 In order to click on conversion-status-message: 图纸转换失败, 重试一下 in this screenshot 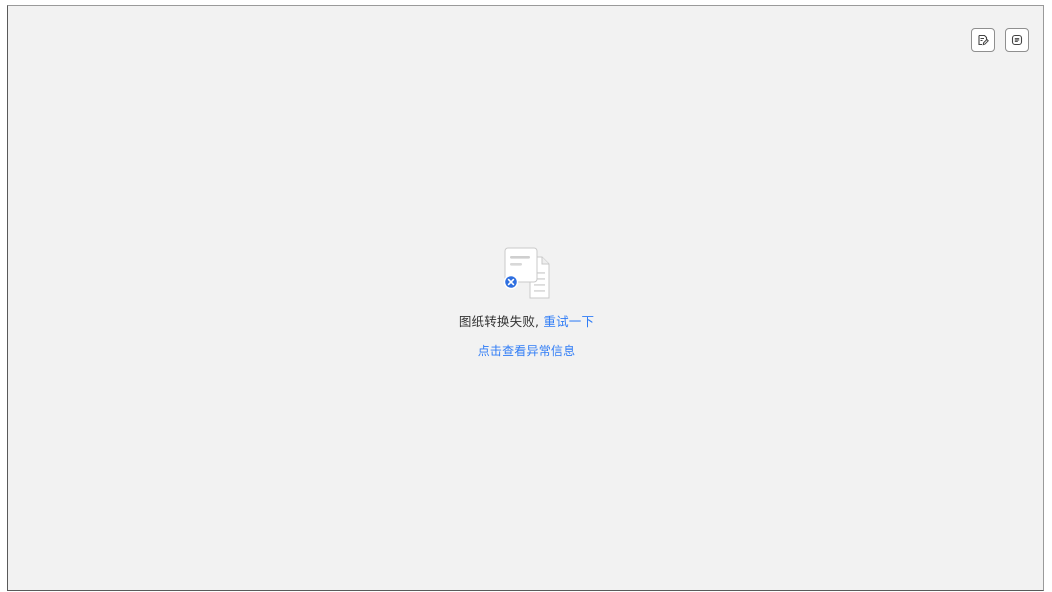, I will do `click(526, 322)`.